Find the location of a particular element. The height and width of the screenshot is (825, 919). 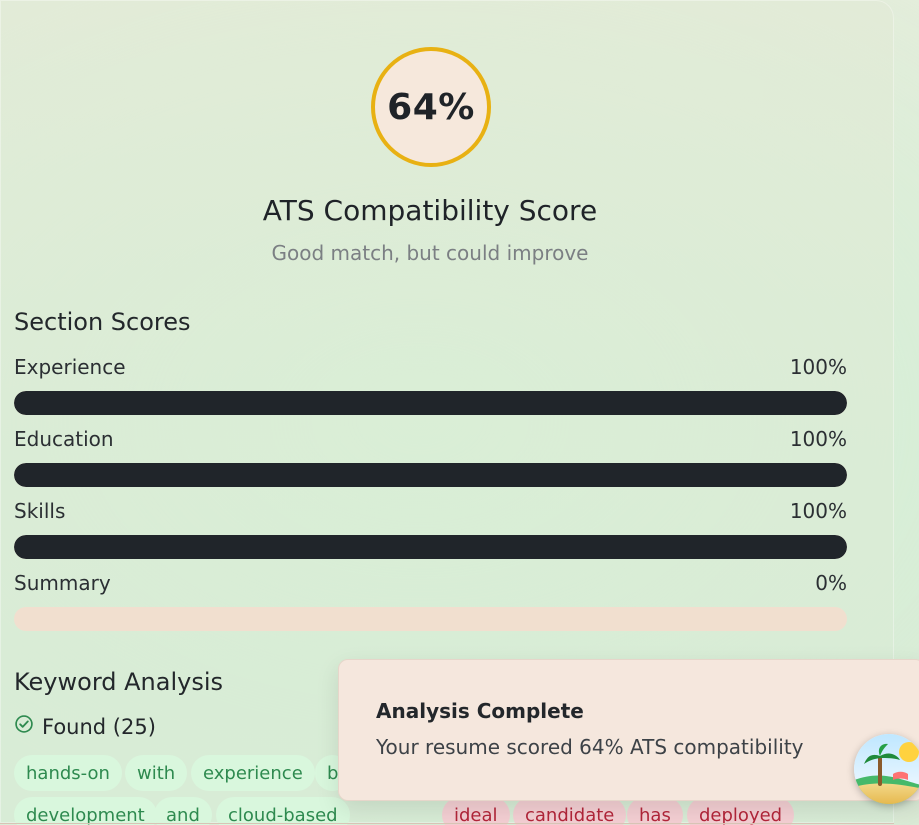

keyword-chip-text: hands-on is located at coordinates (68, 773).